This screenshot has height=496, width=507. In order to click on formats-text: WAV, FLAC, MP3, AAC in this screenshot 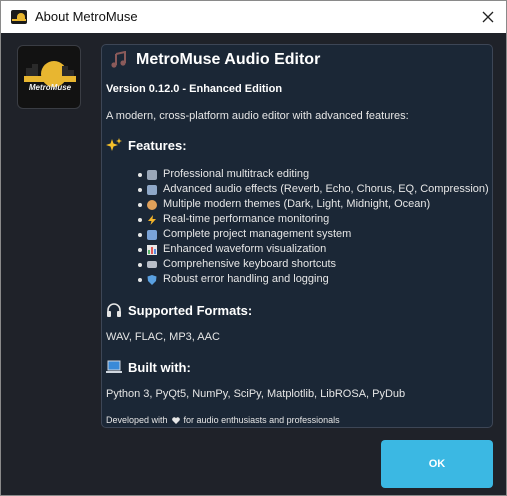, I will do `click(163, 337)`.